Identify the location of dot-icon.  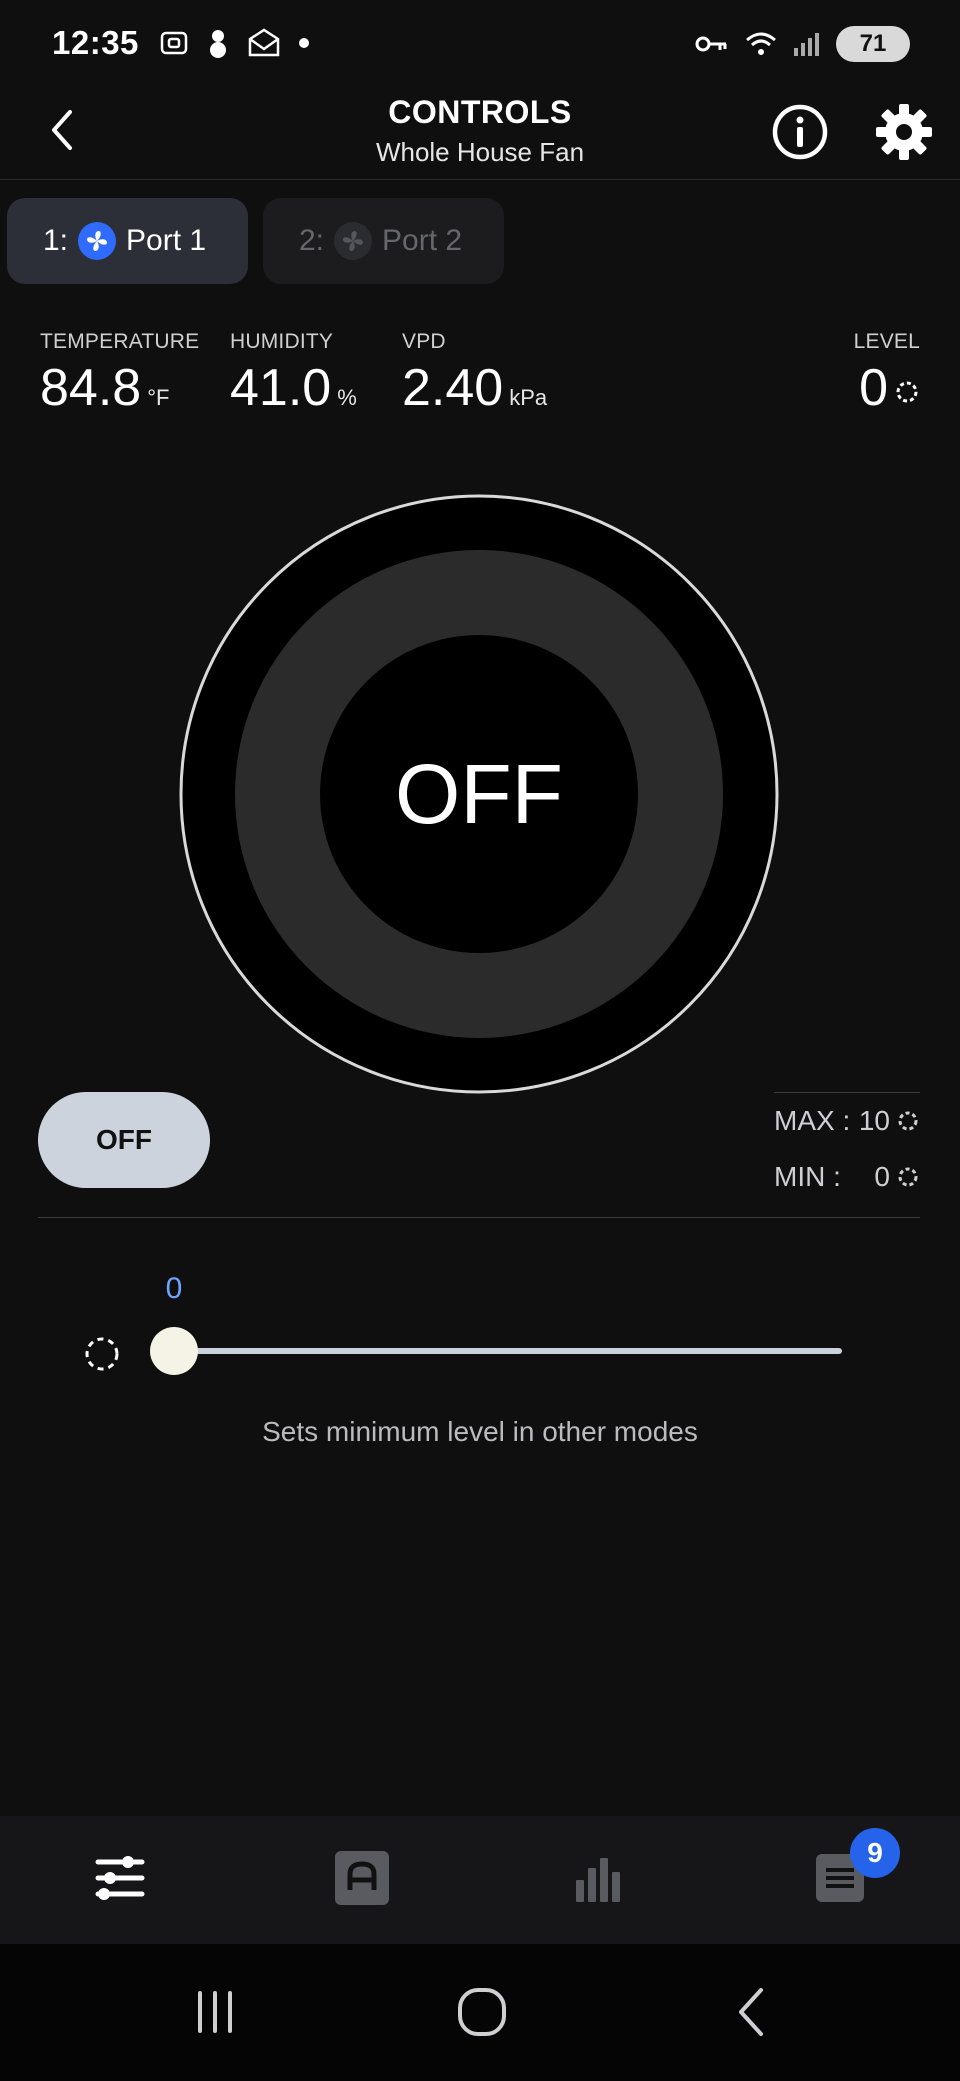
(304, 43).